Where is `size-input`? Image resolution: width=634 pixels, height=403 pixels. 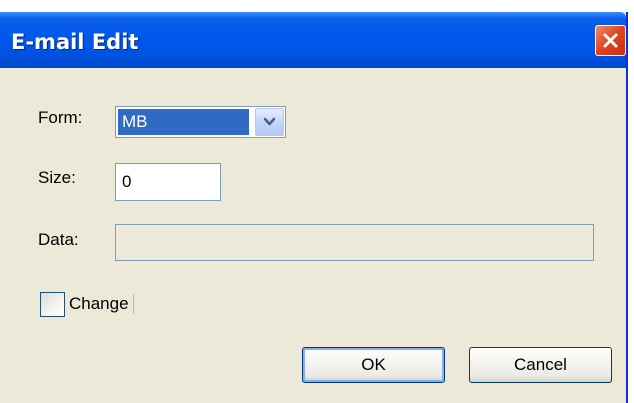 size-input is located at coordinates (168, 182).